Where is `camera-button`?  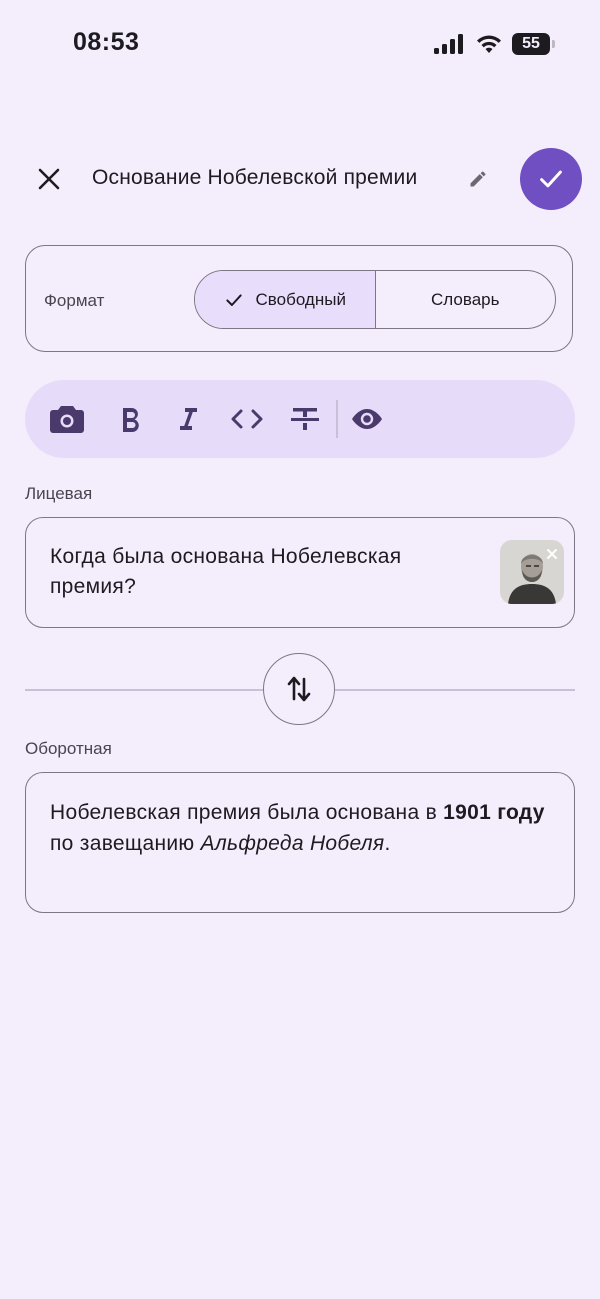
camera-button is located at coordinates (67, 419).